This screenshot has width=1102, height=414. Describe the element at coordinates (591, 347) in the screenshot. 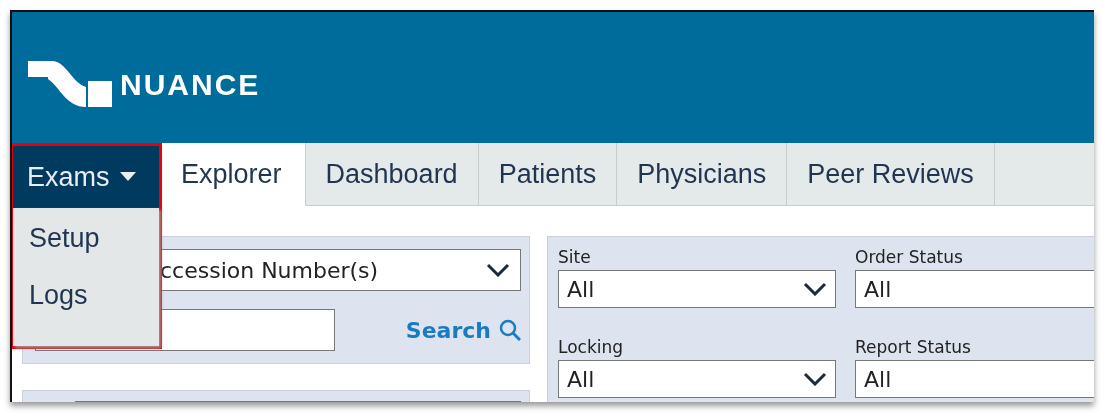

I see `field-label: Locking` at that location.